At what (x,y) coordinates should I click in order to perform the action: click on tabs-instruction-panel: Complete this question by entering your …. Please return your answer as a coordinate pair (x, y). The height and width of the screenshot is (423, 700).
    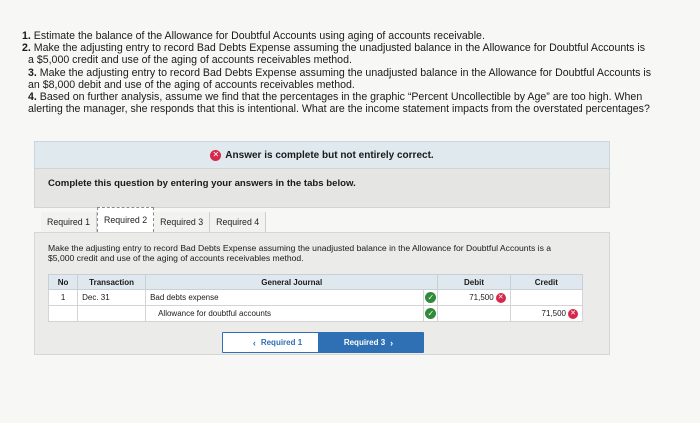
    Looking at the image, I should click on (322, 188).